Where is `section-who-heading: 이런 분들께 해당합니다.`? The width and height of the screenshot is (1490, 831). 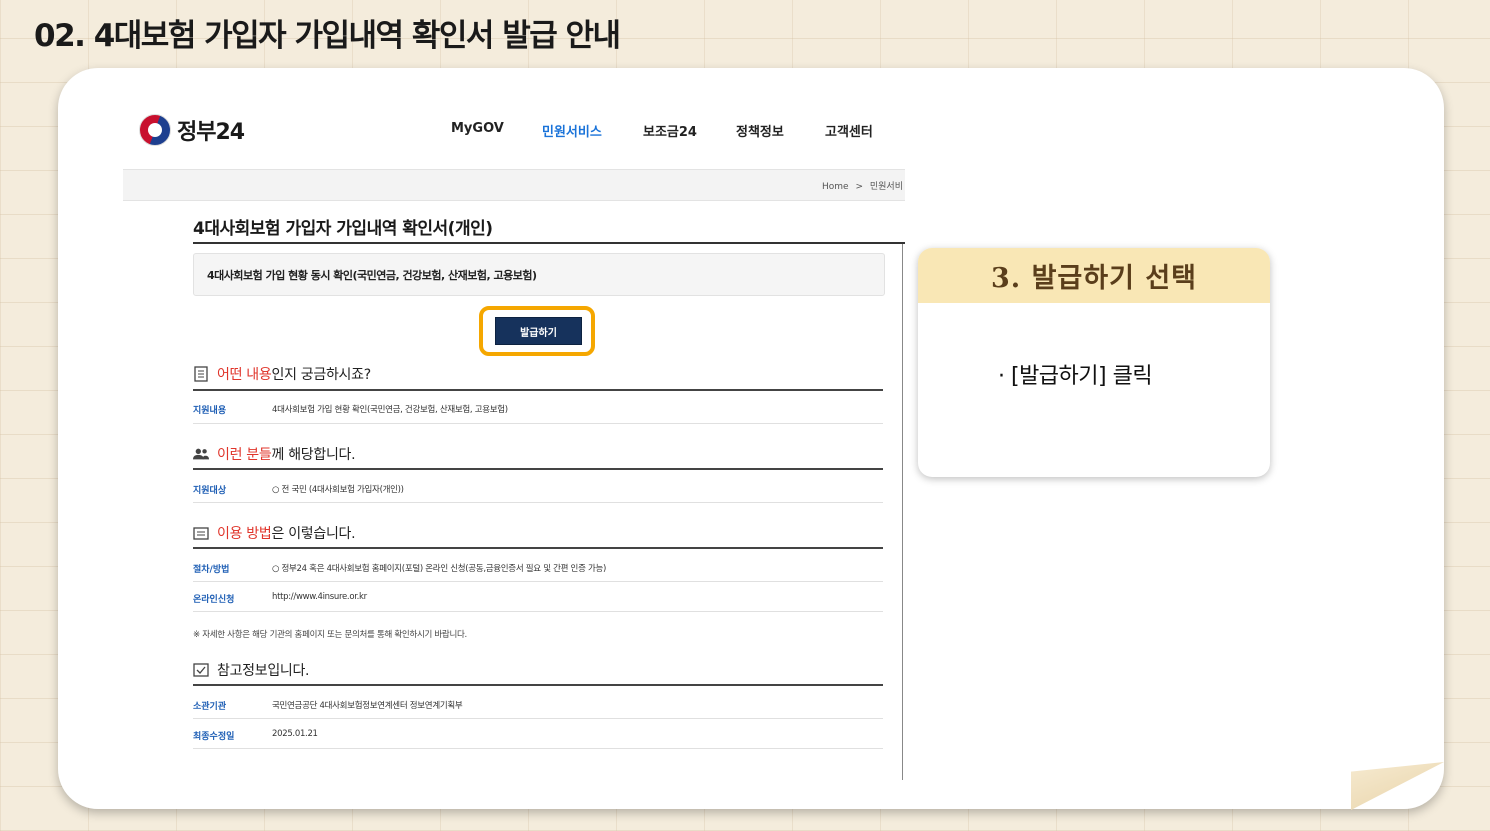 section-who-heading: 이런 분들께 해당합니다. is located at coordinates (274, 454).